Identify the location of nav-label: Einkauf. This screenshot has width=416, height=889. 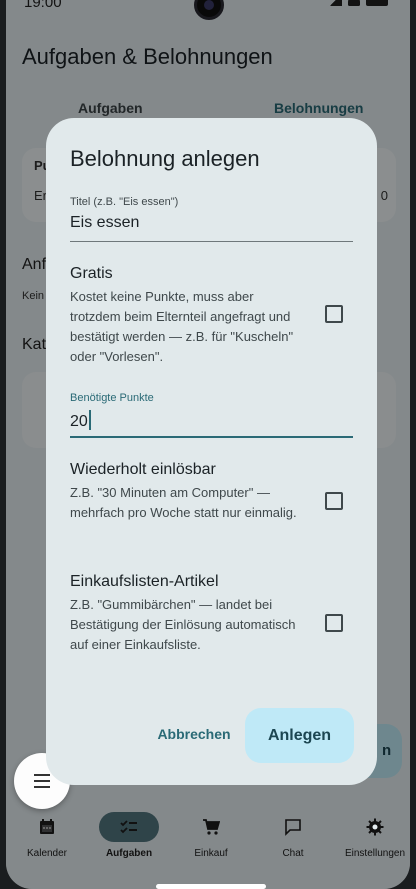
(211, 853).